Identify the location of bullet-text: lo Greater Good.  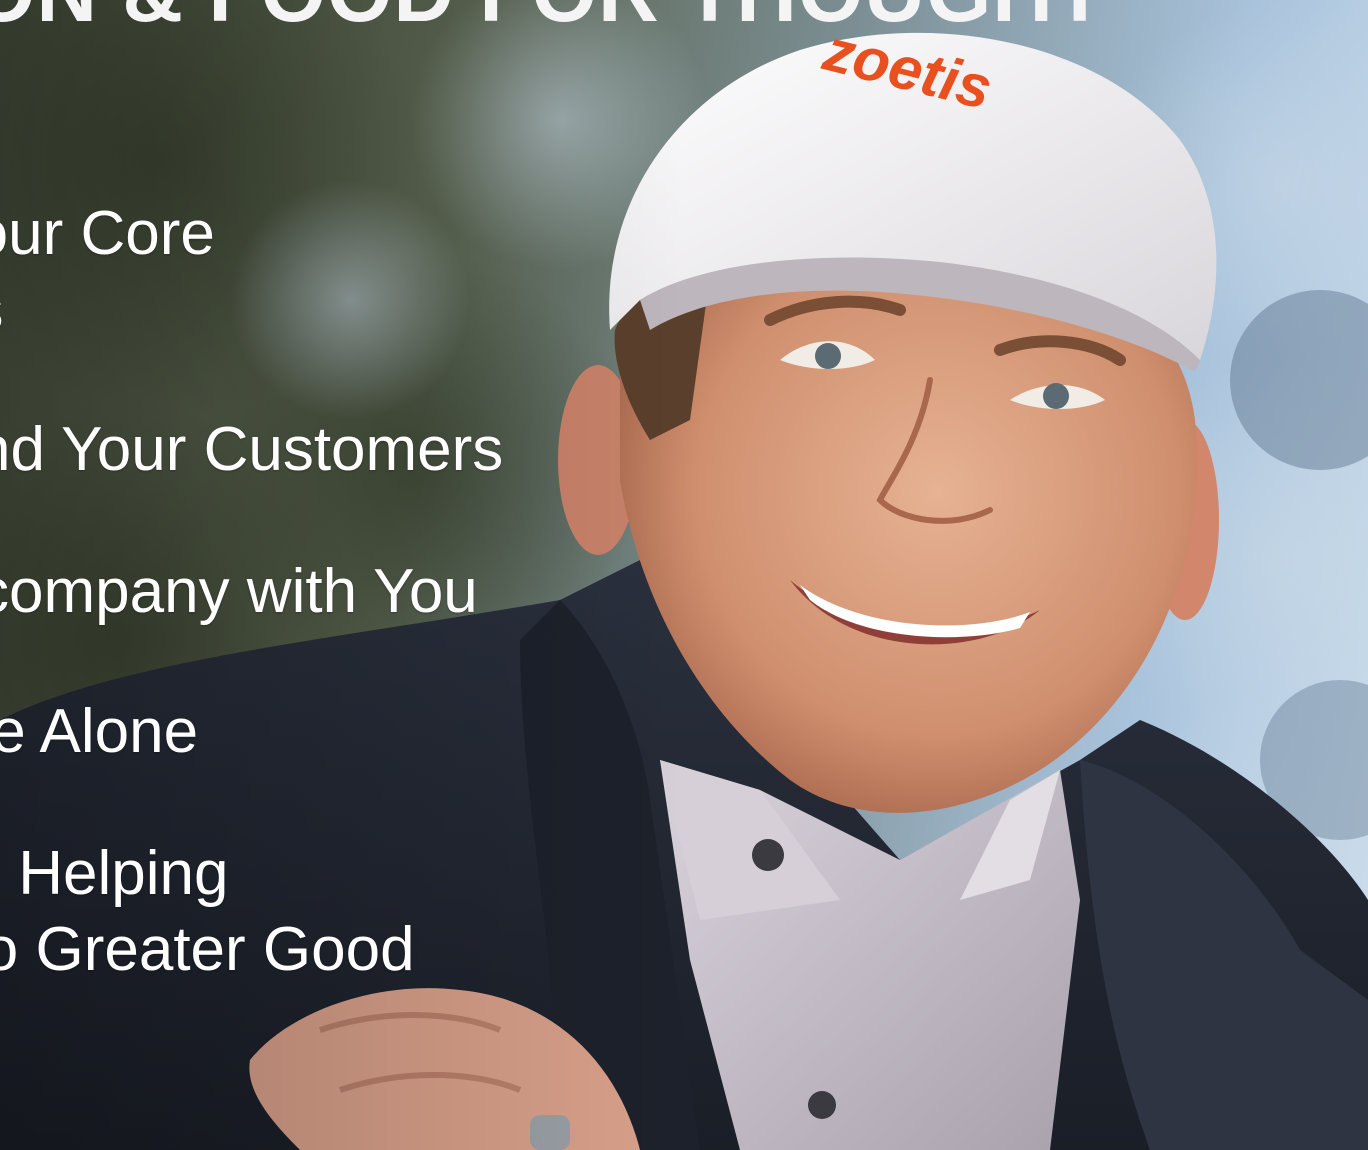
(207, 949).